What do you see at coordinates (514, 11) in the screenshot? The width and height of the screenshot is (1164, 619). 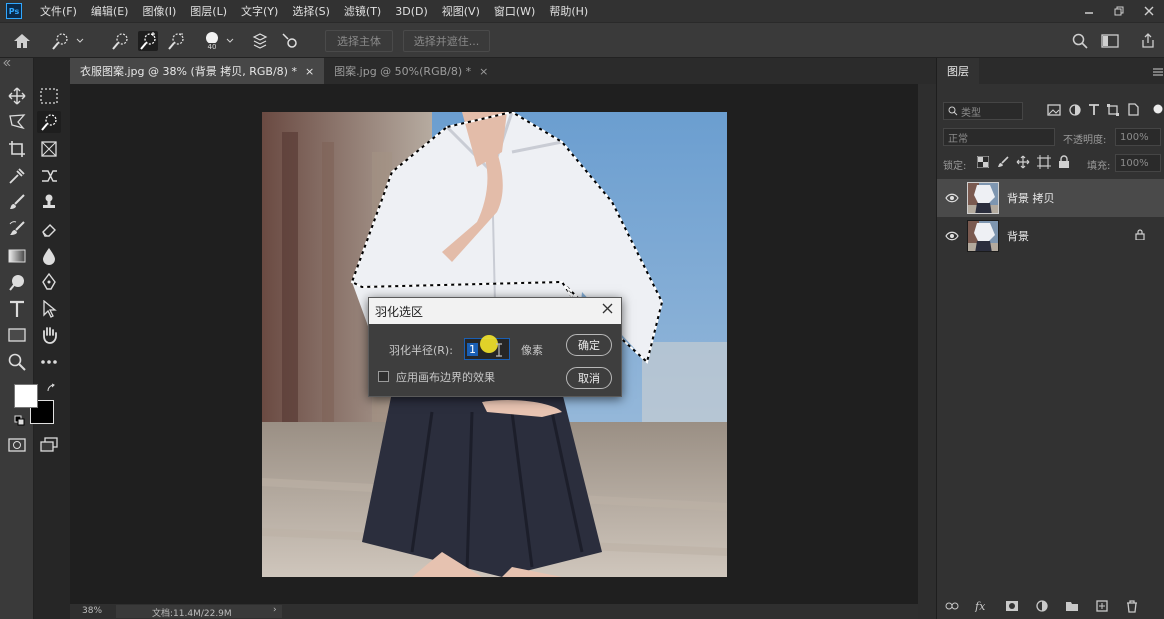 I see `menu-window: 窗口(W)` at bounding box center [514, 11].